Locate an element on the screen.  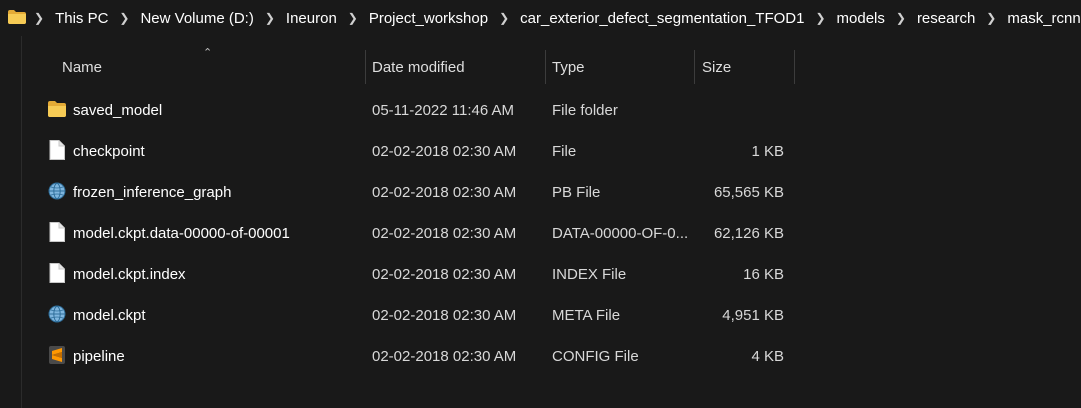
breadcrumb-item: Project_workshop is located at coordinates (428, 18).